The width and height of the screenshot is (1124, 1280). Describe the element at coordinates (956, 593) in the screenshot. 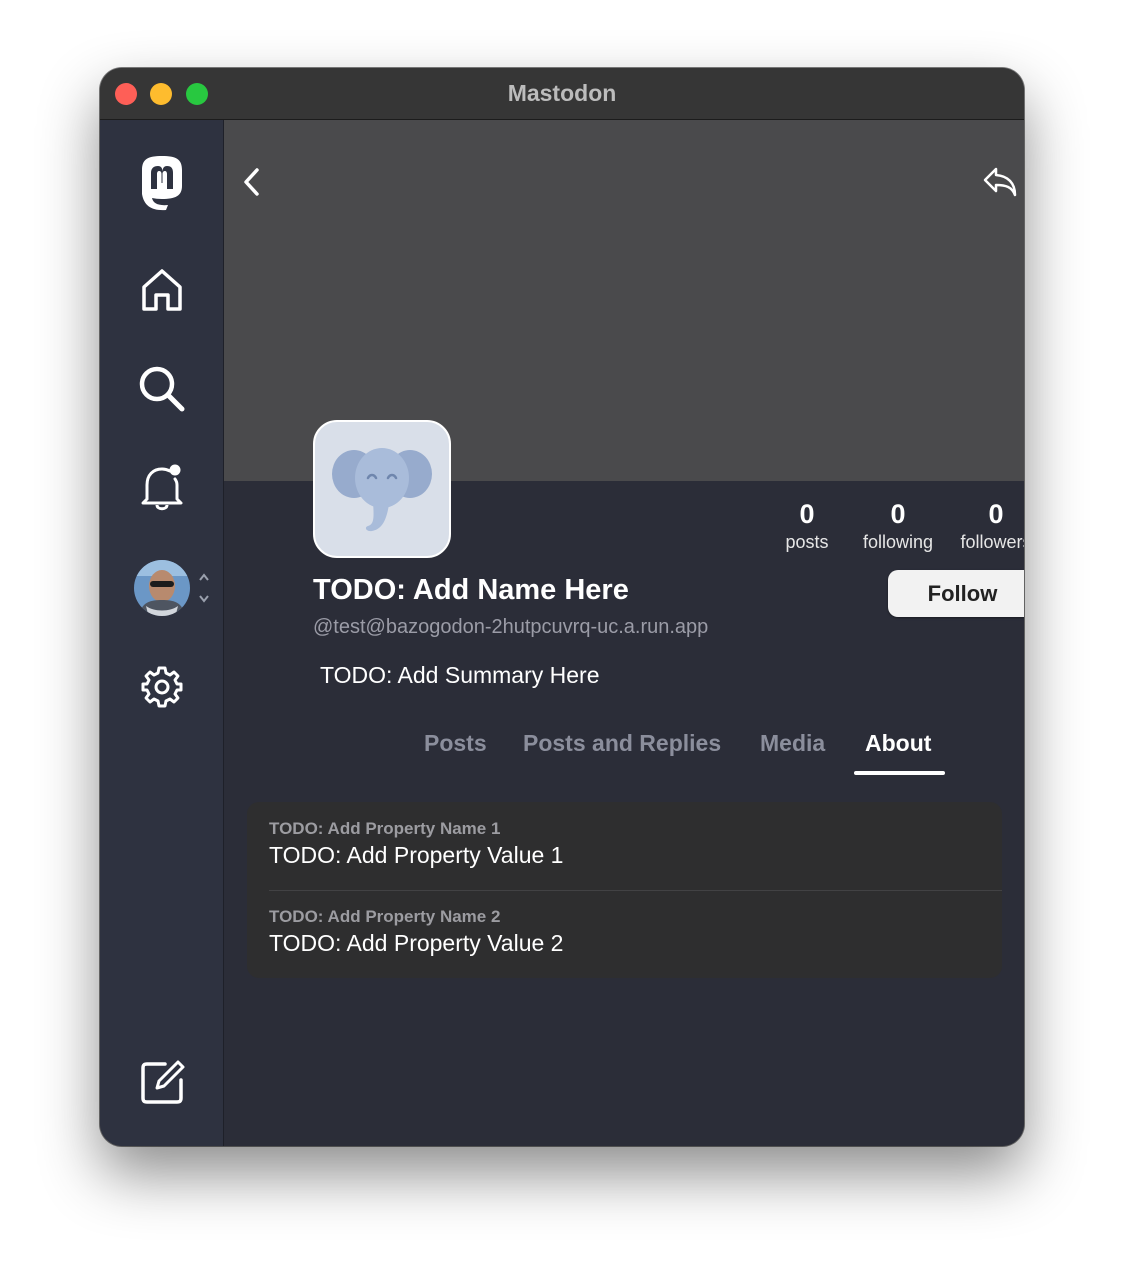

I see `follow-button: Follow` at that location.